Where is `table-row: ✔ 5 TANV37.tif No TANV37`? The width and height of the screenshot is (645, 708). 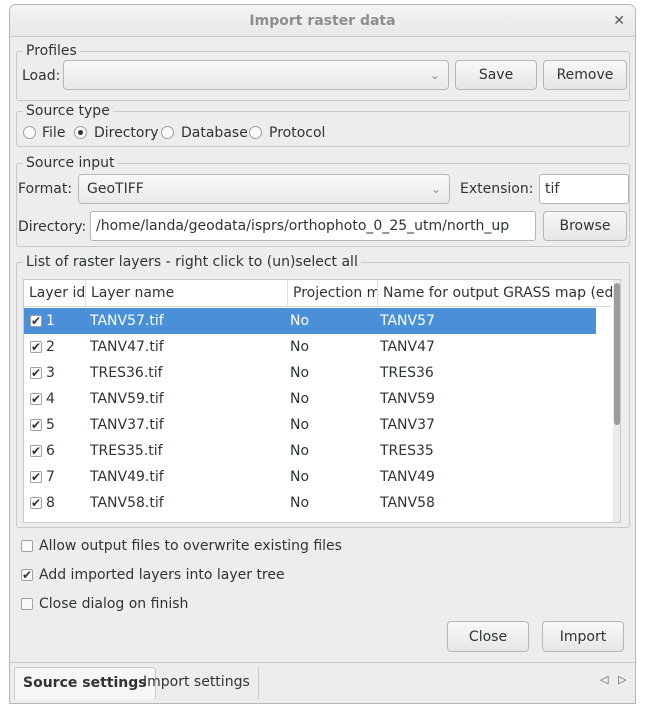 table-row: ✔ 5 TANV37.tif No TANV37 is located at coordinates (310, 425).